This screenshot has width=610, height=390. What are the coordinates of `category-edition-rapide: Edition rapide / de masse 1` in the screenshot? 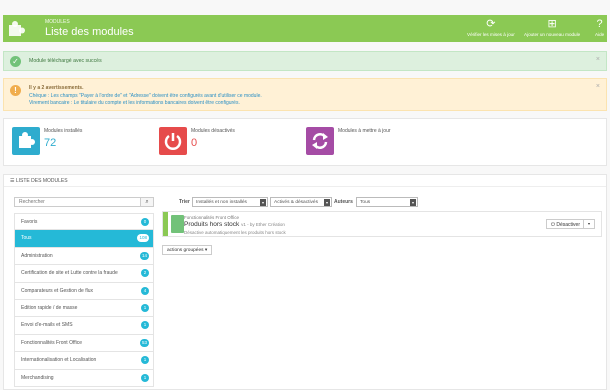 It's located at (84, 308).